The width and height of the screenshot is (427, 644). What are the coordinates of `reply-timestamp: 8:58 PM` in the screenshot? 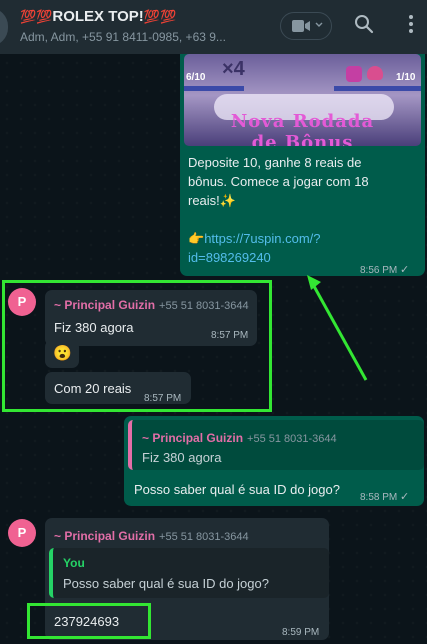 It's located at (379, 497).